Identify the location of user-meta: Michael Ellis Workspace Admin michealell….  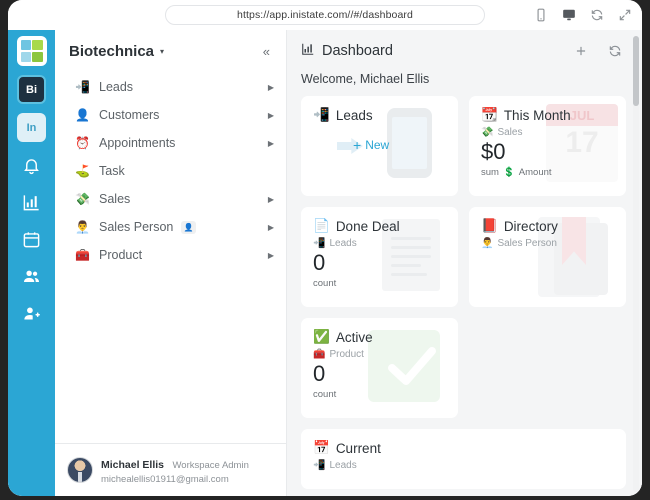
(175, 470).